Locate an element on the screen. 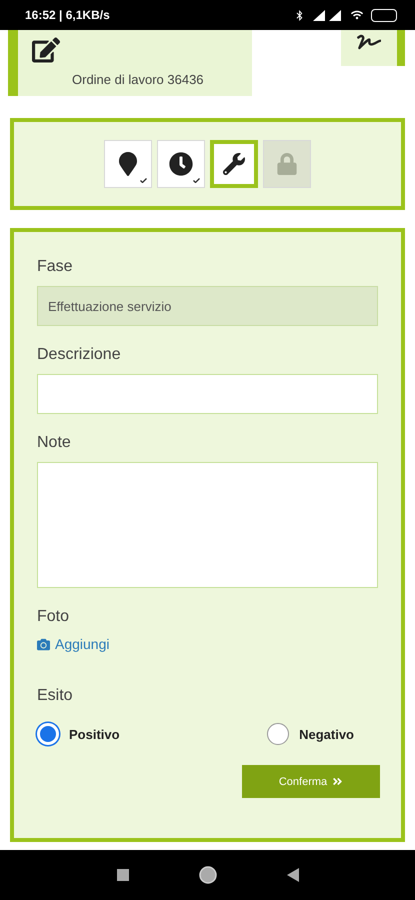 This screenshot has height=900, width=415. field-label: Descrizione is located at coordinates (79, 355).